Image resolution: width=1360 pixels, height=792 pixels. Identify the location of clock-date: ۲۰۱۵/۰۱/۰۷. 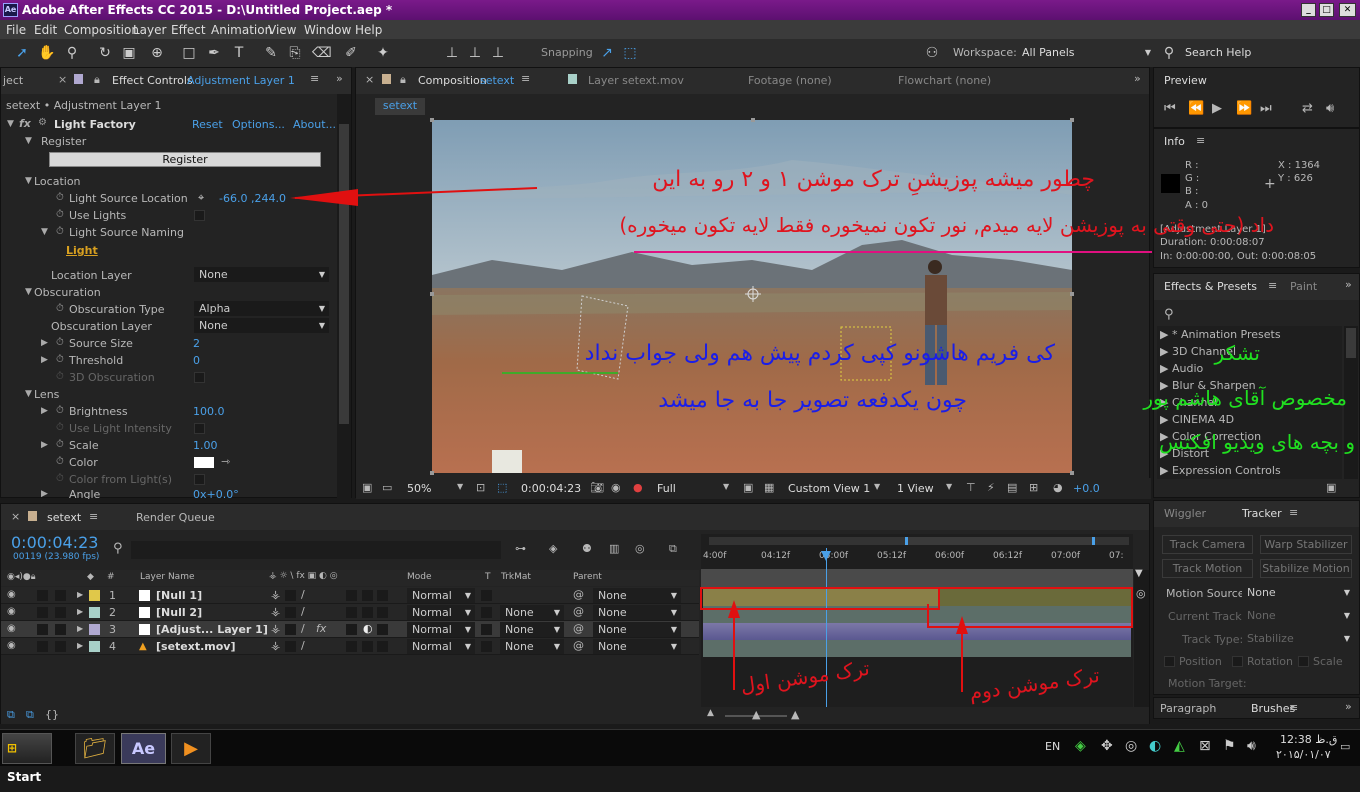
(1303, 754).